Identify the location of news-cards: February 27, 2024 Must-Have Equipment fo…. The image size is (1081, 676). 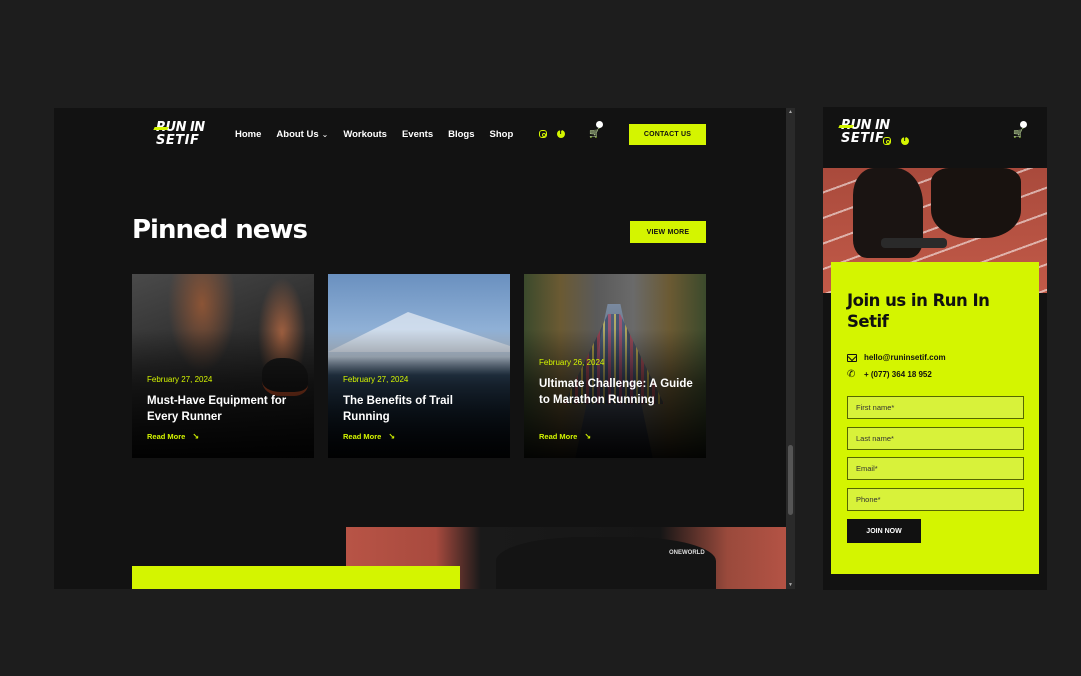
(419, 366).